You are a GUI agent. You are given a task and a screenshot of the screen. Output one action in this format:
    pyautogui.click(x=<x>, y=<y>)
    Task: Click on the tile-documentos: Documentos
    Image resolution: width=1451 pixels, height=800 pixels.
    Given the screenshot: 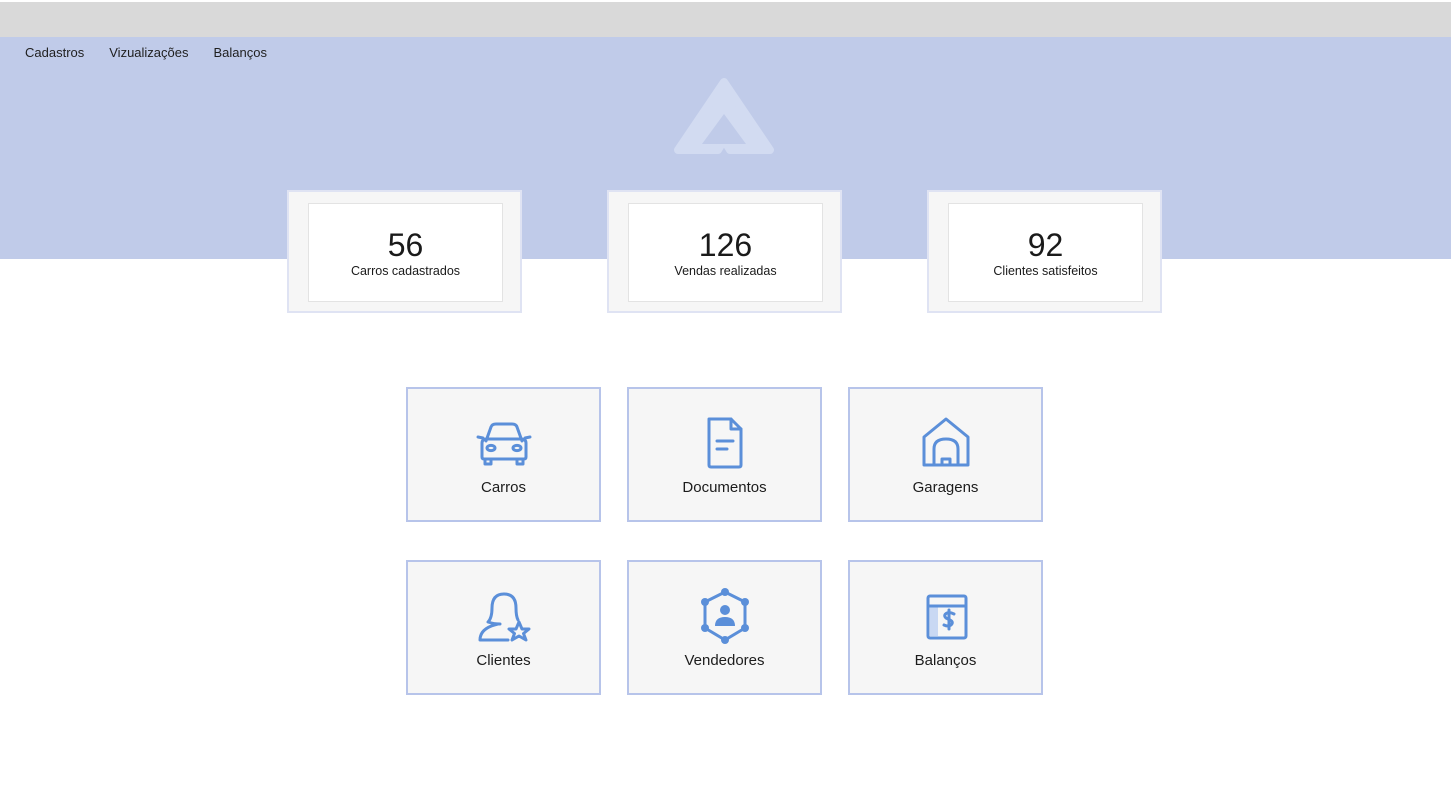 What is the action you would take?
    pyautogui.click(x=724, y=454)
    